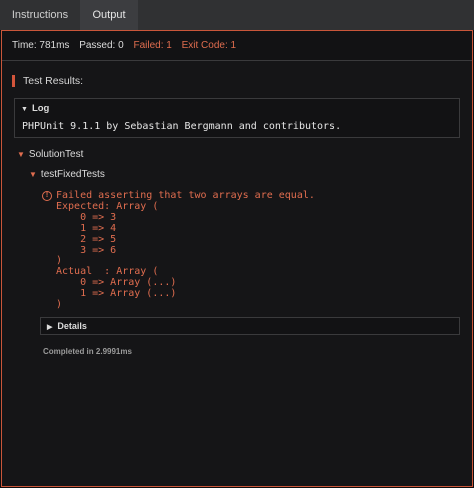 The width and height of the screenshot is (474, 488). I want to click on details-label: Details, so click(72, 326).